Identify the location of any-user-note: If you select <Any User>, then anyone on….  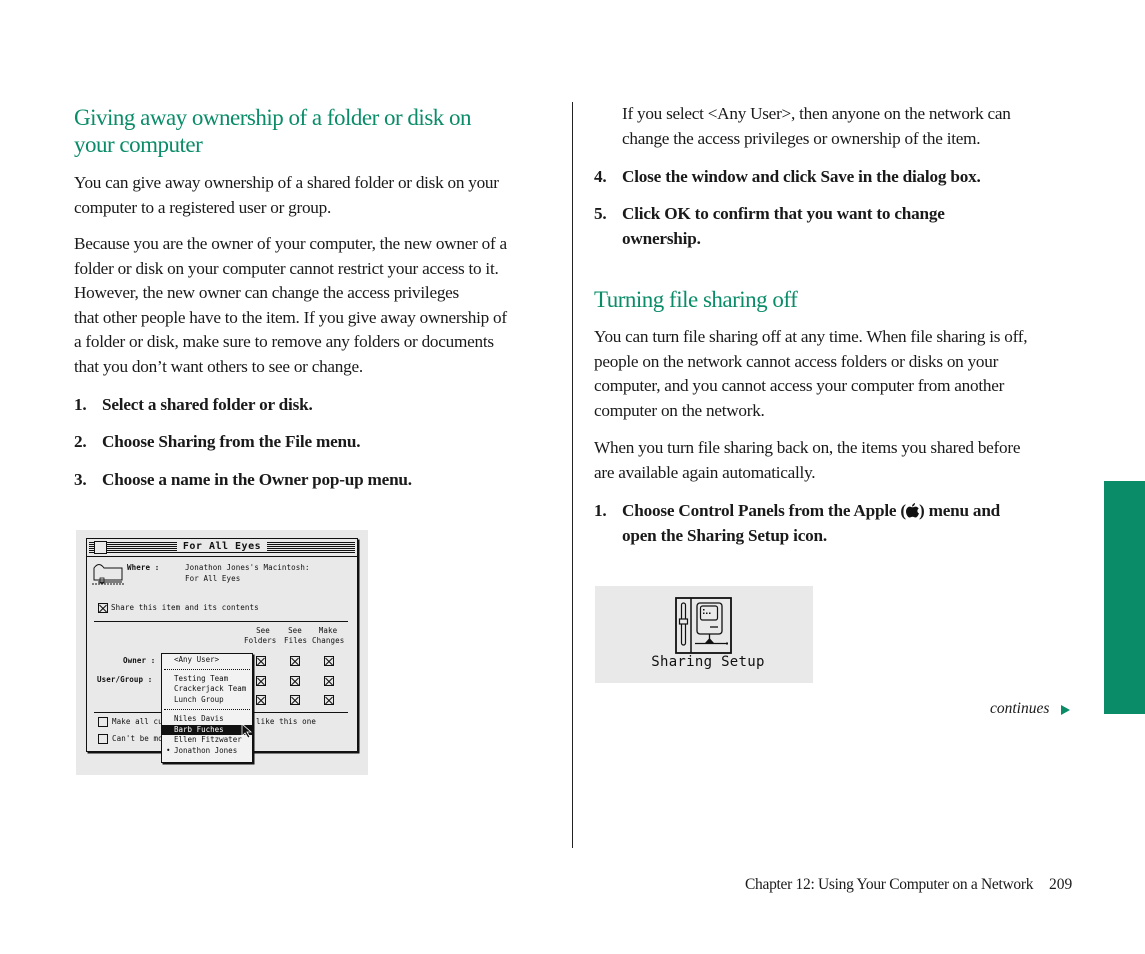
(847, 126).